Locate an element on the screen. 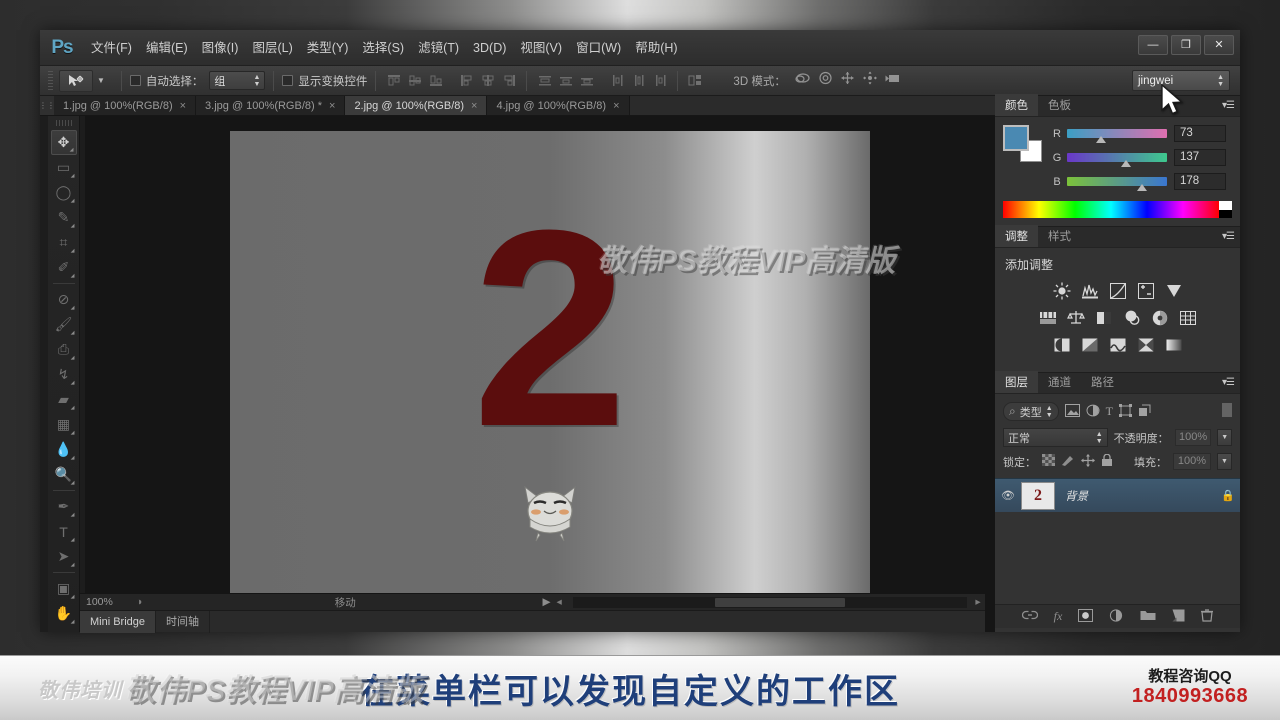 The height and width of the screenshot is (720, 1280). tab-channels: 通道 is located at coordinates (1059, 382).